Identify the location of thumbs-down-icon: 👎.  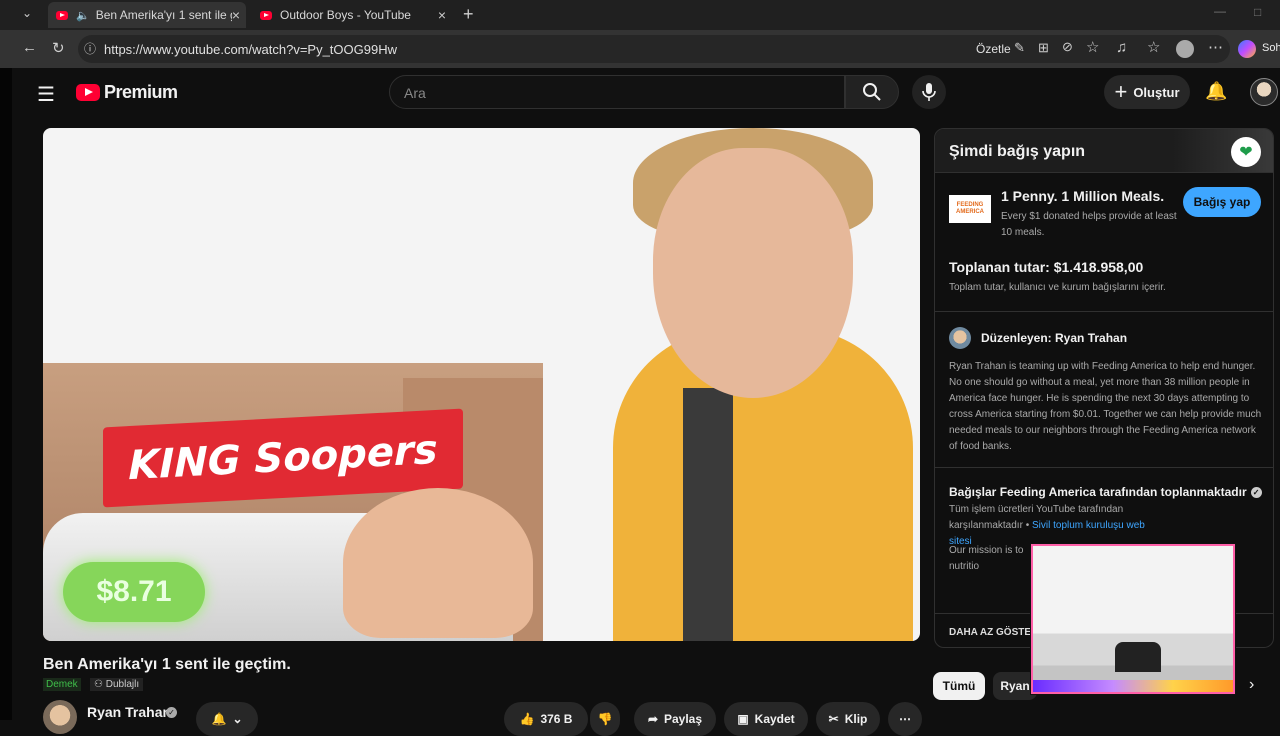
(605, 719).